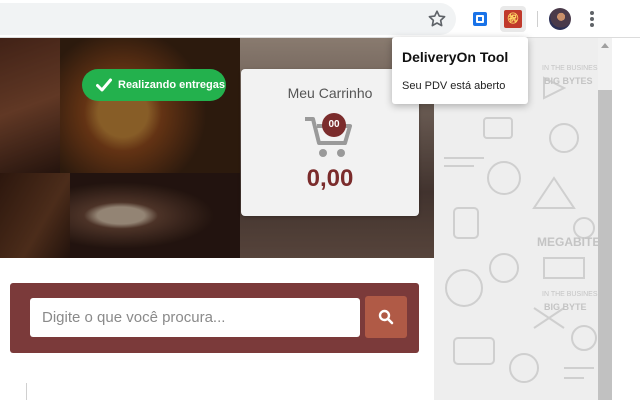 Image resolution: width=640 pixels, height=400 pixels. I want to click on deliveryon-extension-icon: ㊗, so click(513, 19).